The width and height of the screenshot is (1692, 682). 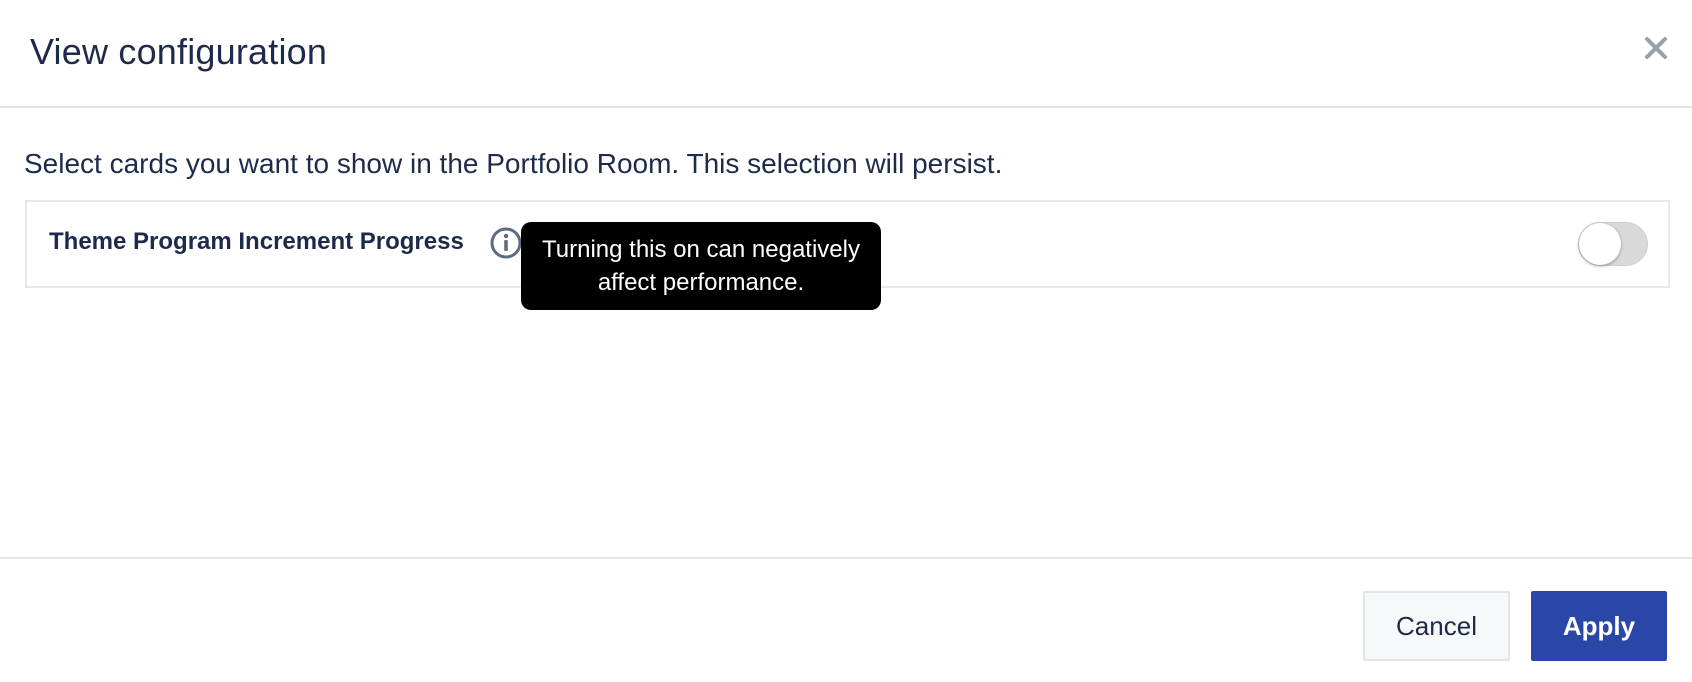 I want to click on card-option-label: Theme Program Increment Progress, so click(x=256, y=241).